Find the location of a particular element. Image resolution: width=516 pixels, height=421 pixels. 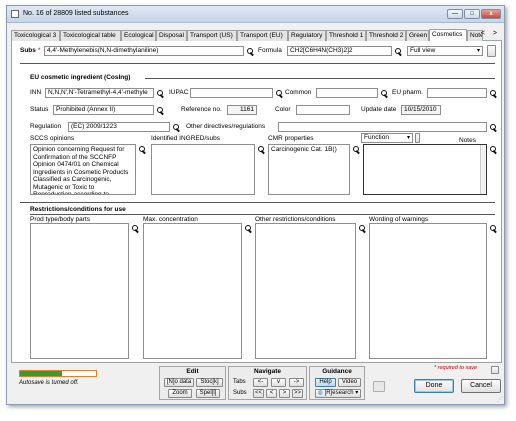

max-conc-box is located at coordinates (192, 291).